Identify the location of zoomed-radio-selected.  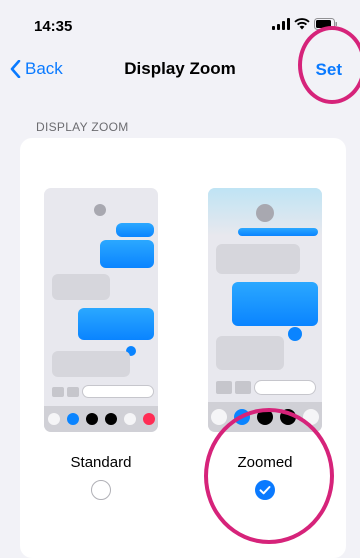
(265, 490).